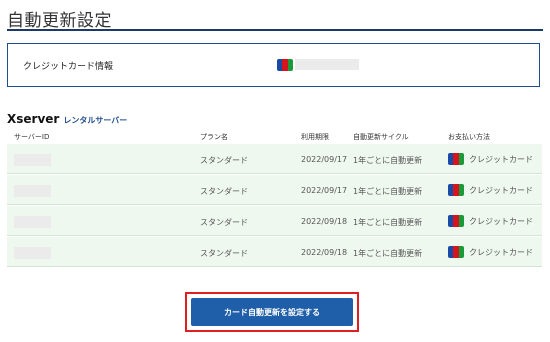 The height and width of the screenshot is (342, 550). I want to click on column-header-cycle: 自動更新サイクル, so click(381, 137).